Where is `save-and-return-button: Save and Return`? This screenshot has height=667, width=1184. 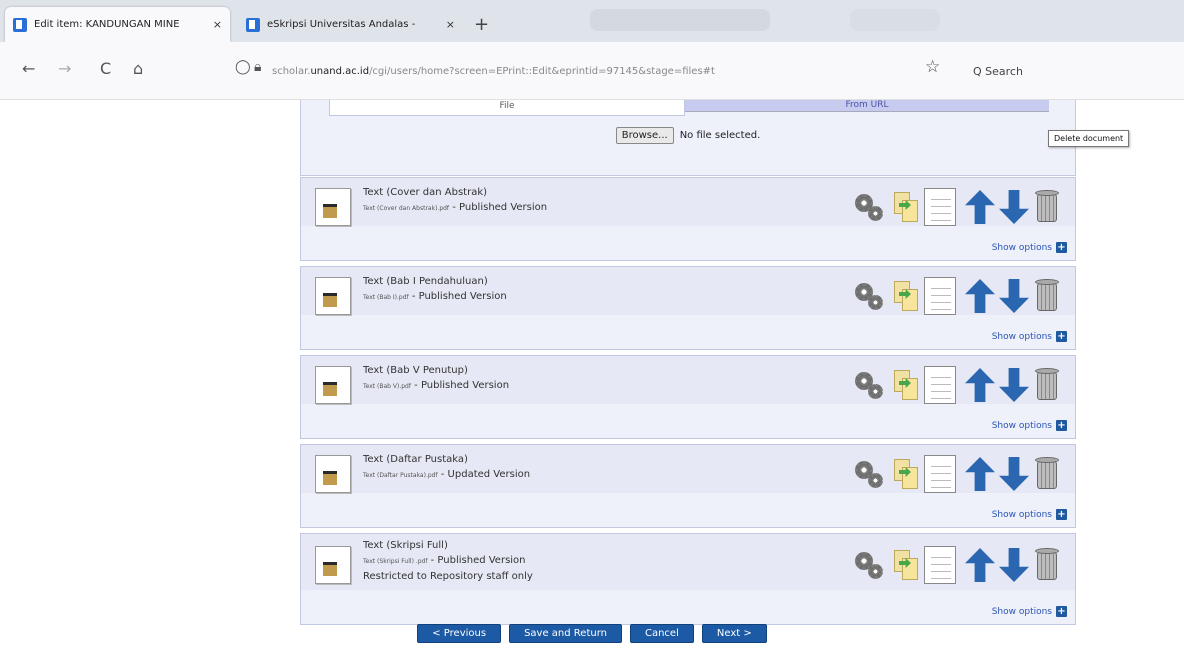
save-and-return-button: Save and Return is located at coordinates (565, 633).